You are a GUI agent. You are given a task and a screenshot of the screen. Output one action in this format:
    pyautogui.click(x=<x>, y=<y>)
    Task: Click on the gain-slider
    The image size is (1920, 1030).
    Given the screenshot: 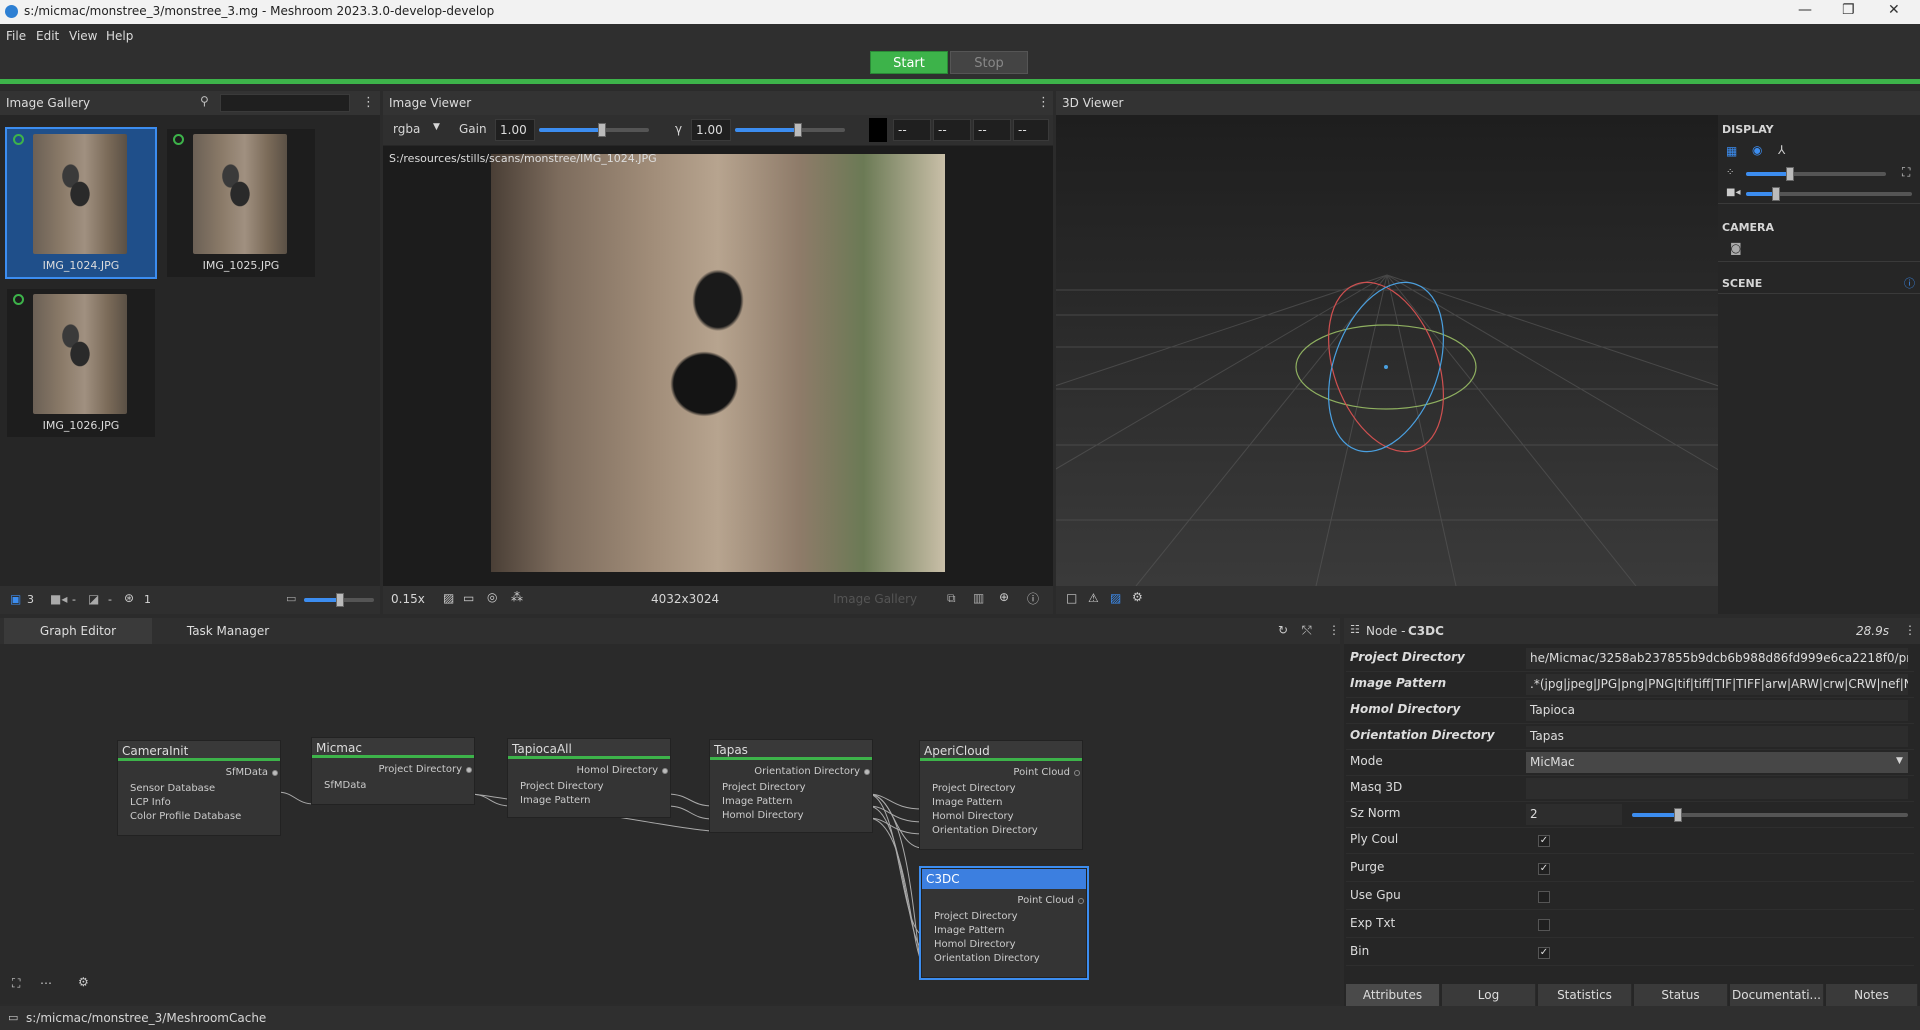 What is the action you would take?
    pyautogui.click(x=594, y=130)
    